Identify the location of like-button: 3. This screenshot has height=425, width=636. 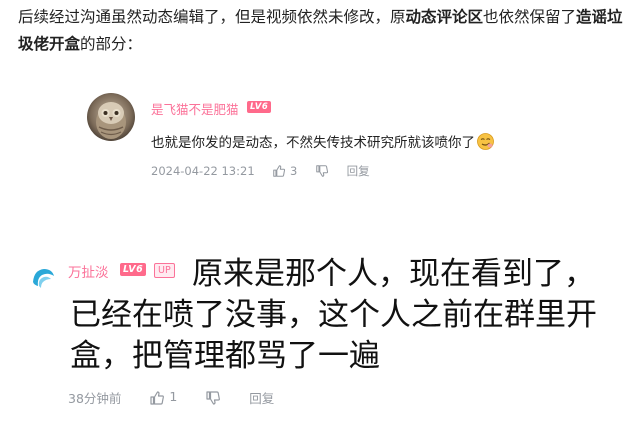
(284, 171).